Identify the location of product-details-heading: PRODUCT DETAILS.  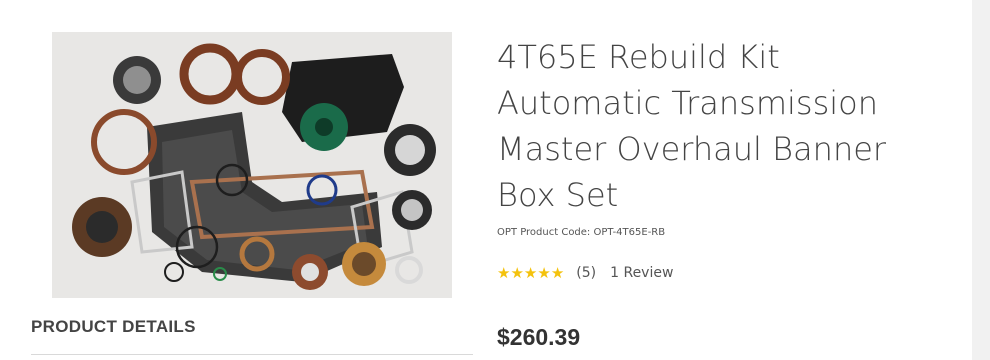
(113, 327).